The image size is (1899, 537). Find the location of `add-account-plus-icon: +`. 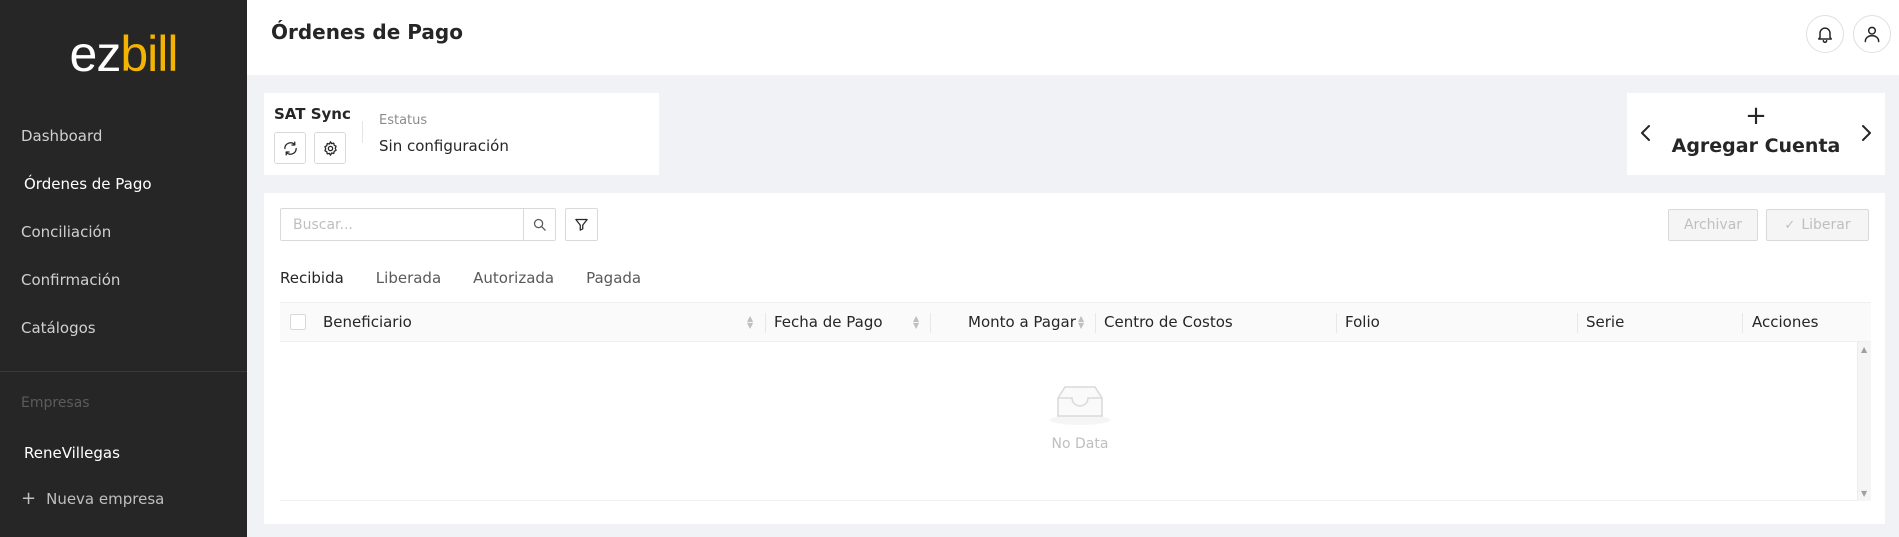

add-account-plus-icon: + is located at coordinates (1756, 116).